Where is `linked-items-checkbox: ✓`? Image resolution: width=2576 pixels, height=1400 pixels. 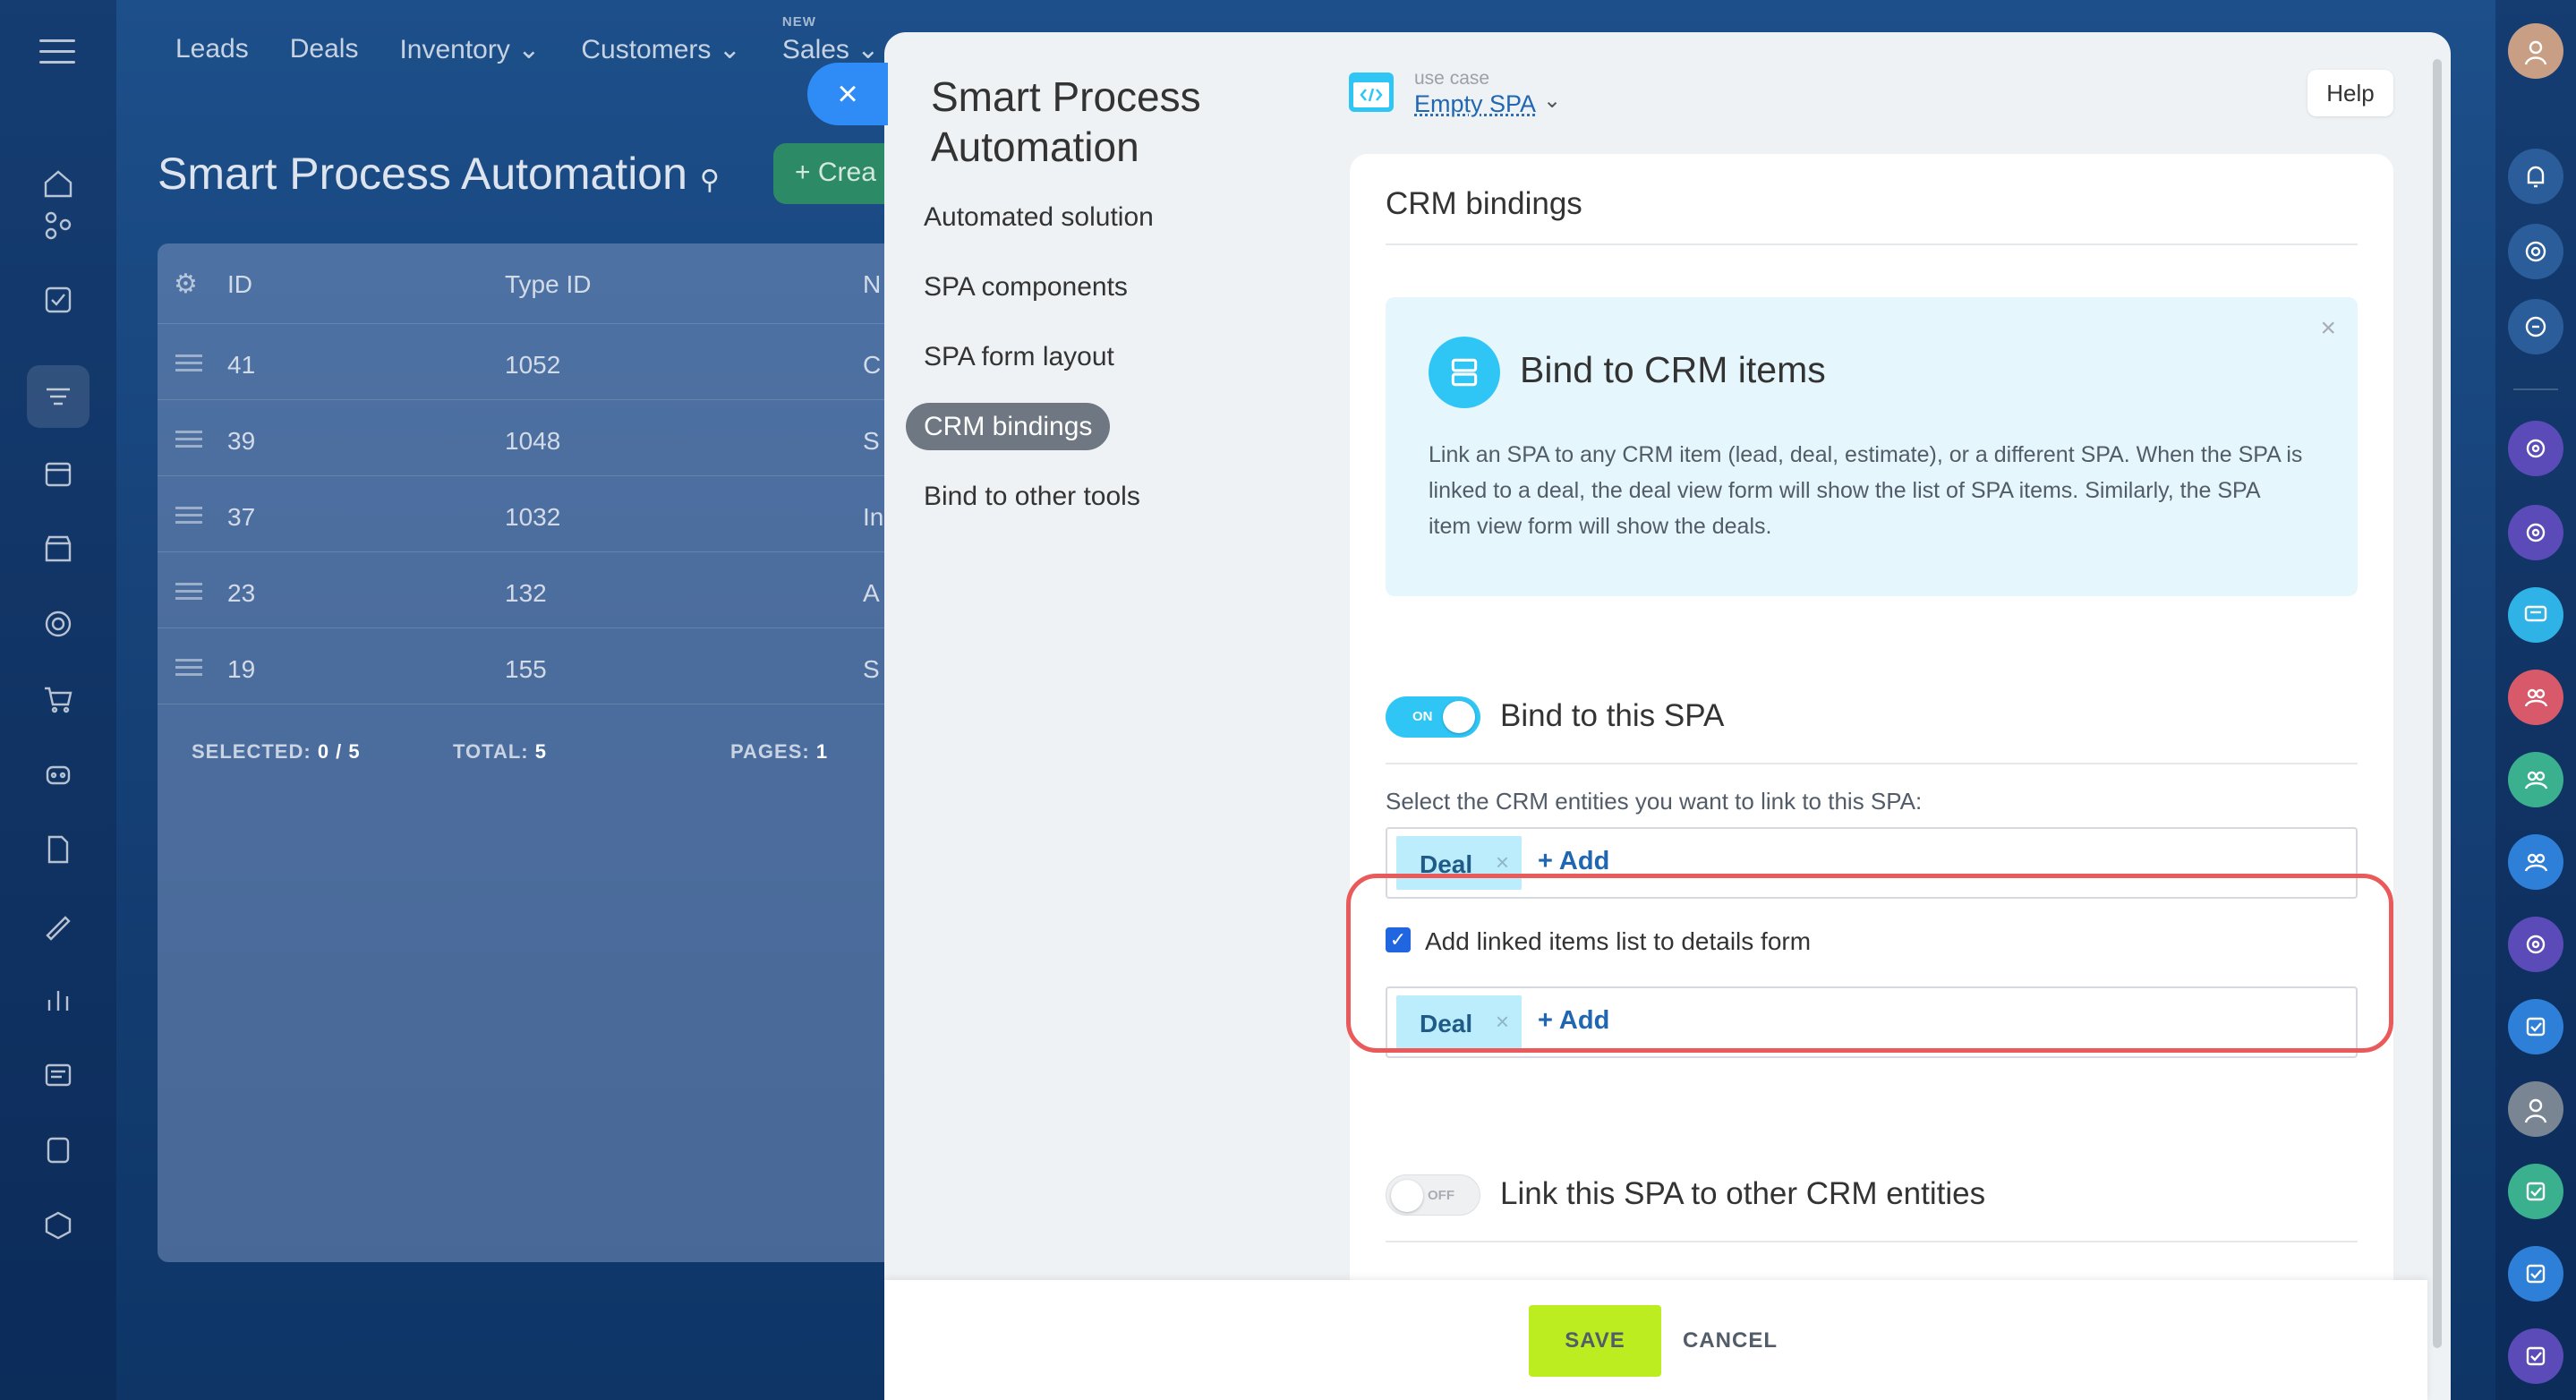 linked-items-checkbox: ✓ is located at coordinates (1398, 940).